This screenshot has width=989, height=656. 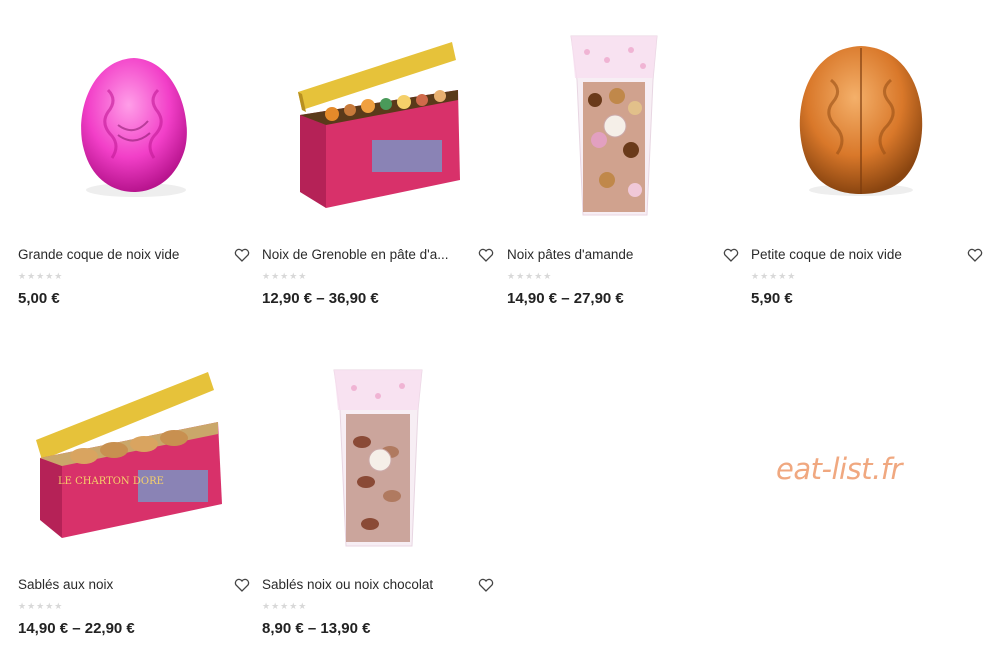 What do you see at coordinates (772, 298) in the screenshot?
I see `product-price: 5,90 €` at bounding box center [772, 298].